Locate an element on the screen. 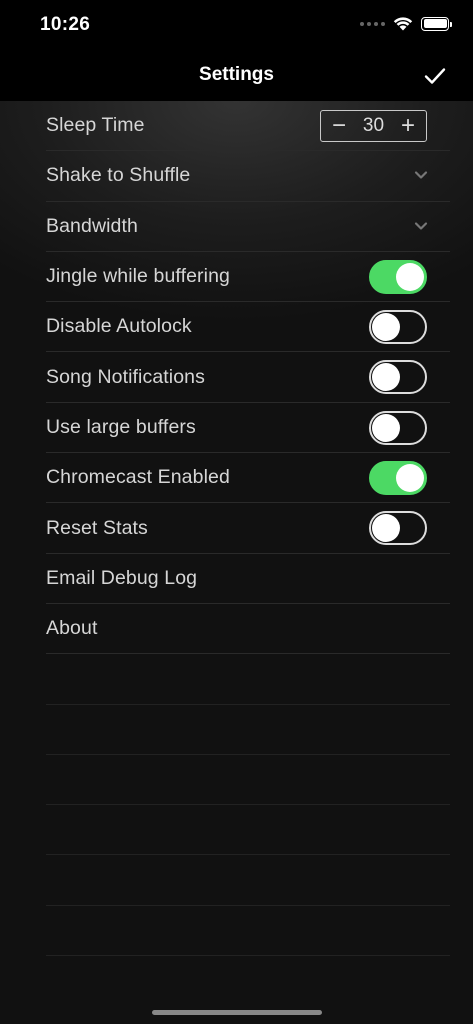  disable-autolock-toggle is located at coordinates (398, 327).